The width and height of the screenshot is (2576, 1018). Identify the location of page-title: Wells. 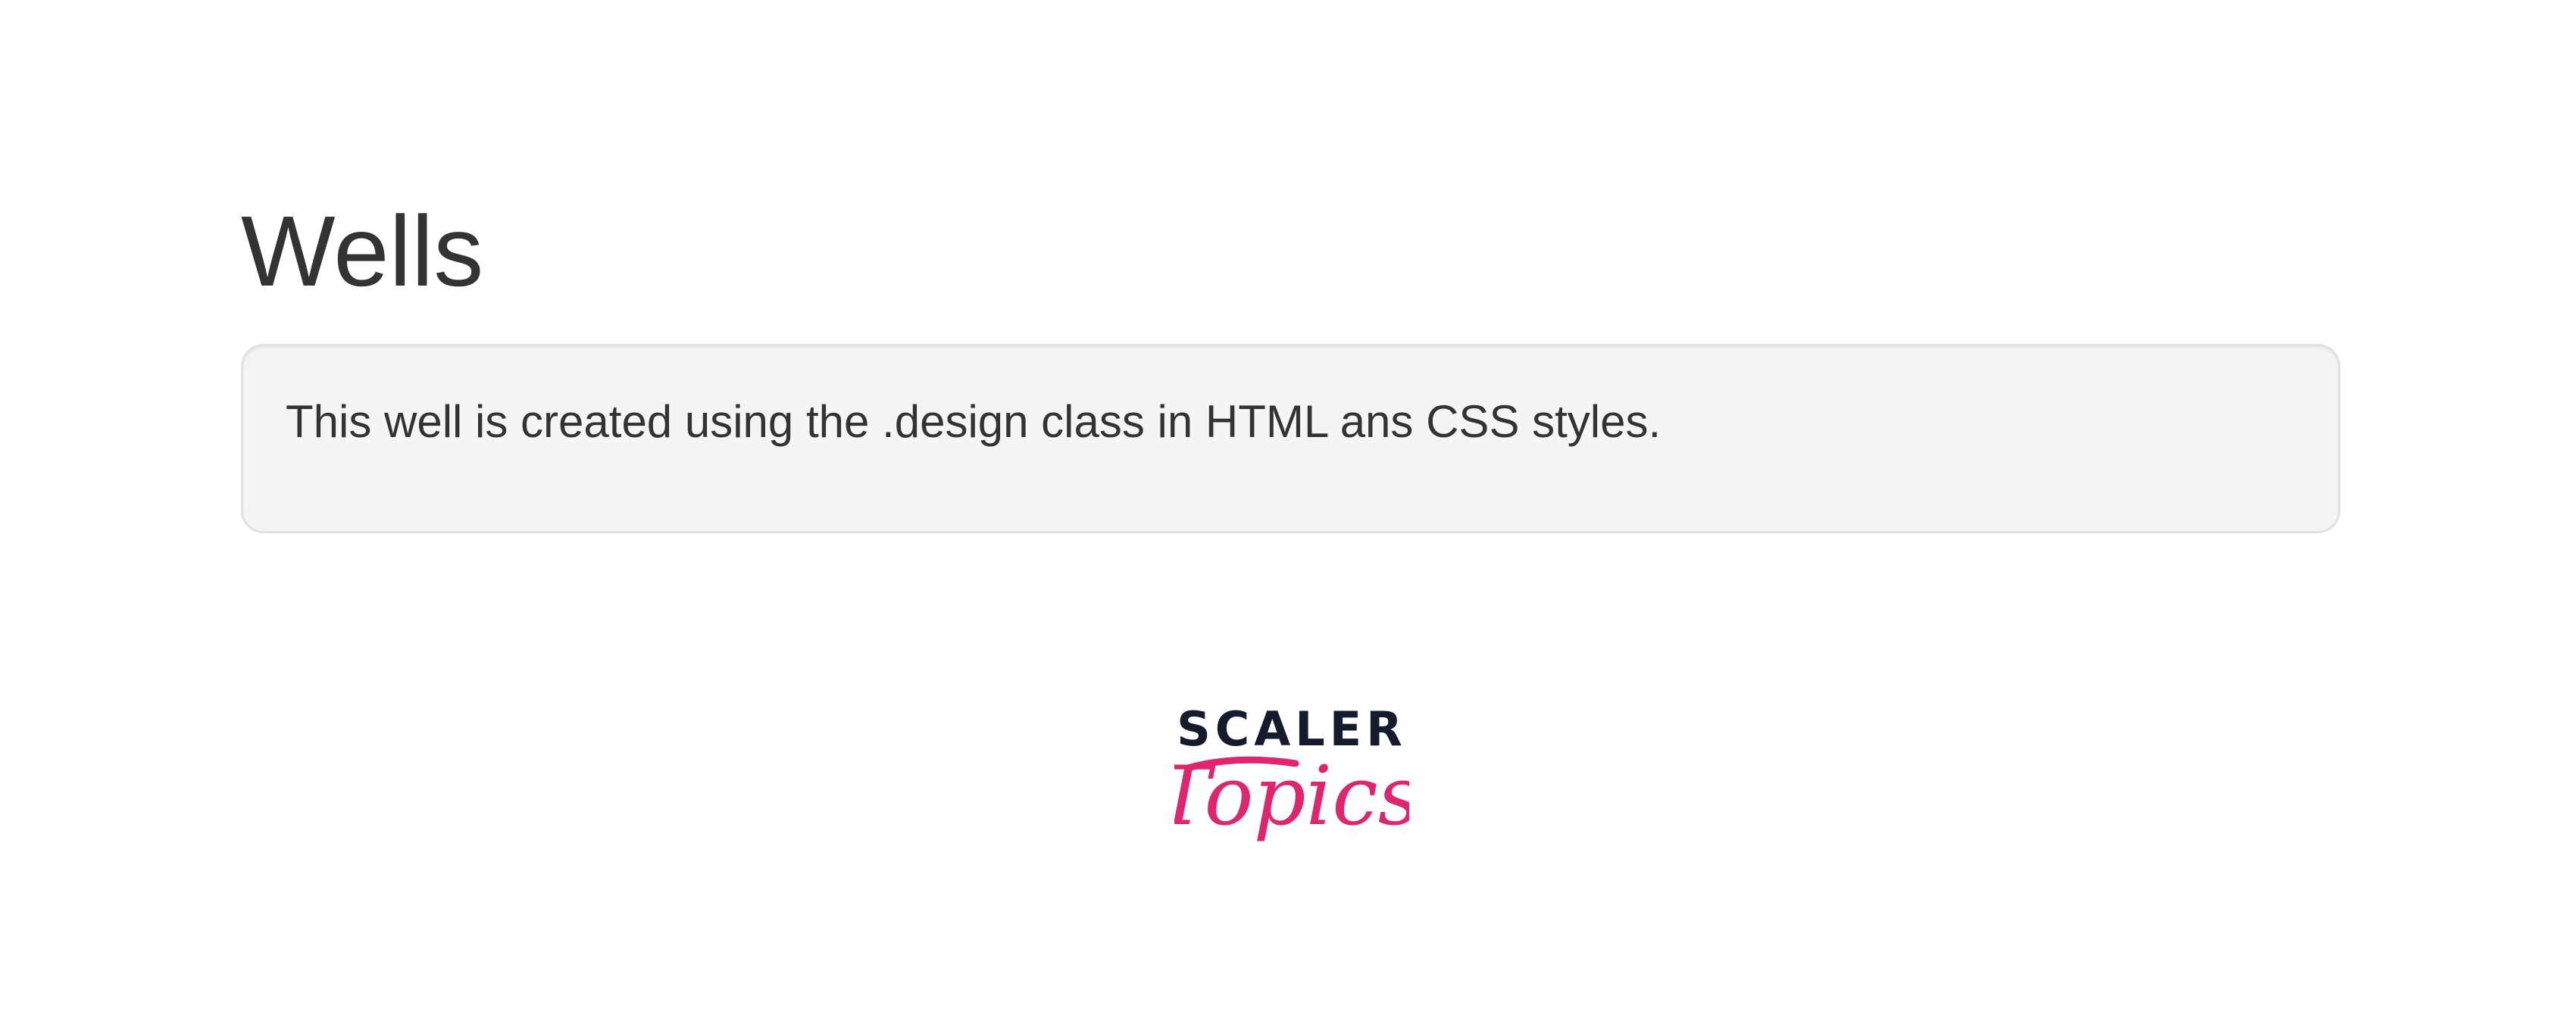
(363, 251).